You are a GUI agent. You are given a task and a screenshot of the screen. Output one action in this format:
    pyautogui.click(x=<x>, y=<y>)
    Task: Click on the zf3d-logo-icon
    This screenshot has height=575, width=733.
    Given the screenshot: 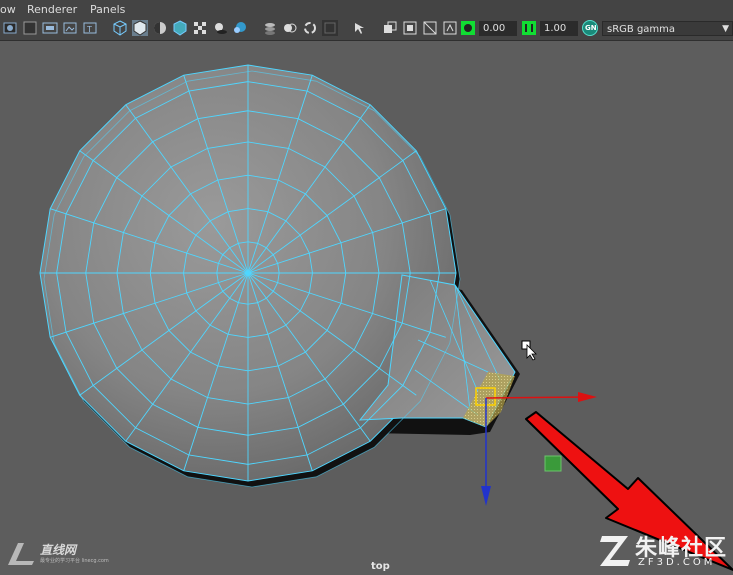 What is the action you would take?
    pyautogui.click(x=615, y=551)
    